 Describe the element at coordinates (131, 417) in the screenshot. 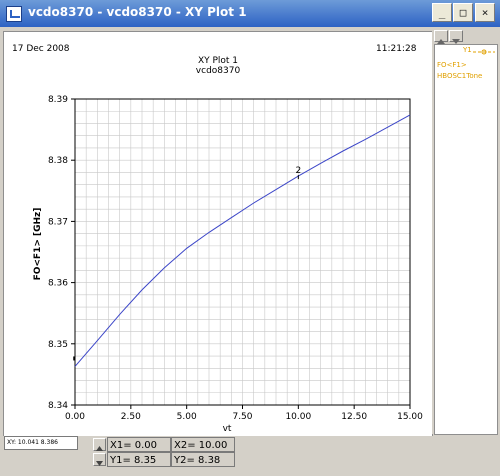

I see `x-tick-label: 2.50` at that location.